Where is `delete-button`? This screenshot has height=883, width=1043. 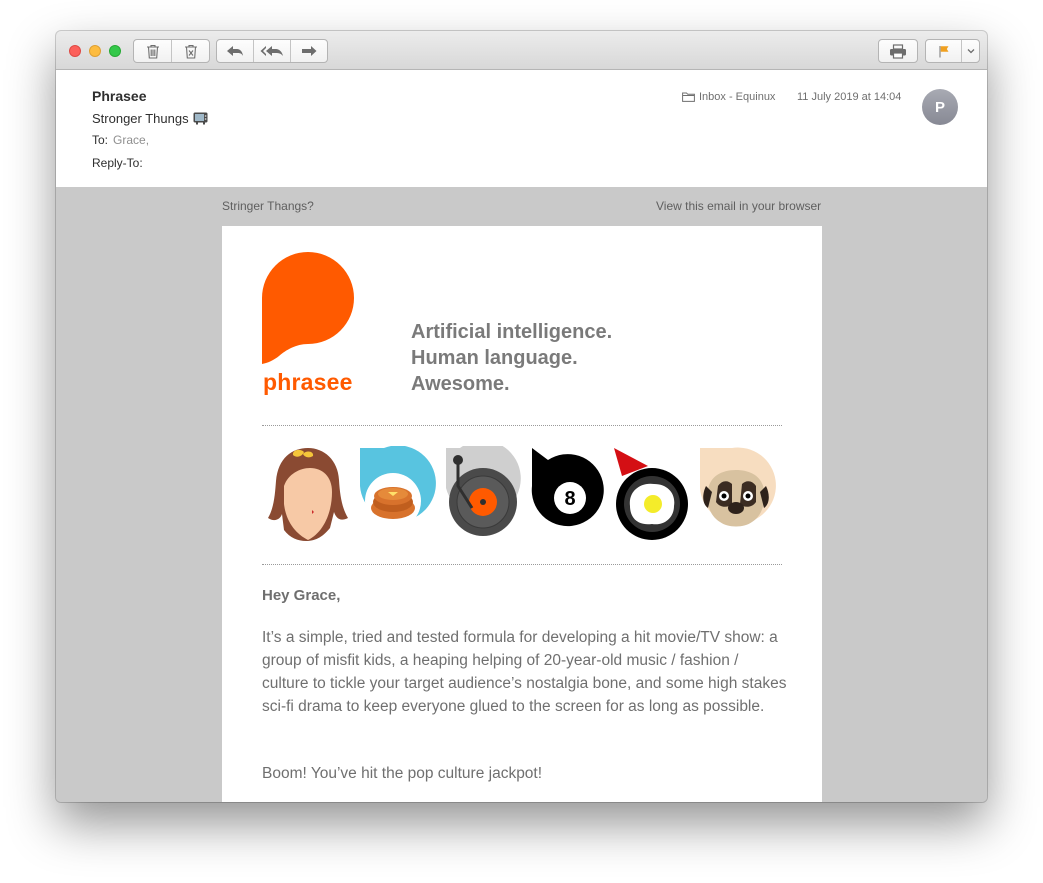 delete-button is located at coordinates (153, 51).